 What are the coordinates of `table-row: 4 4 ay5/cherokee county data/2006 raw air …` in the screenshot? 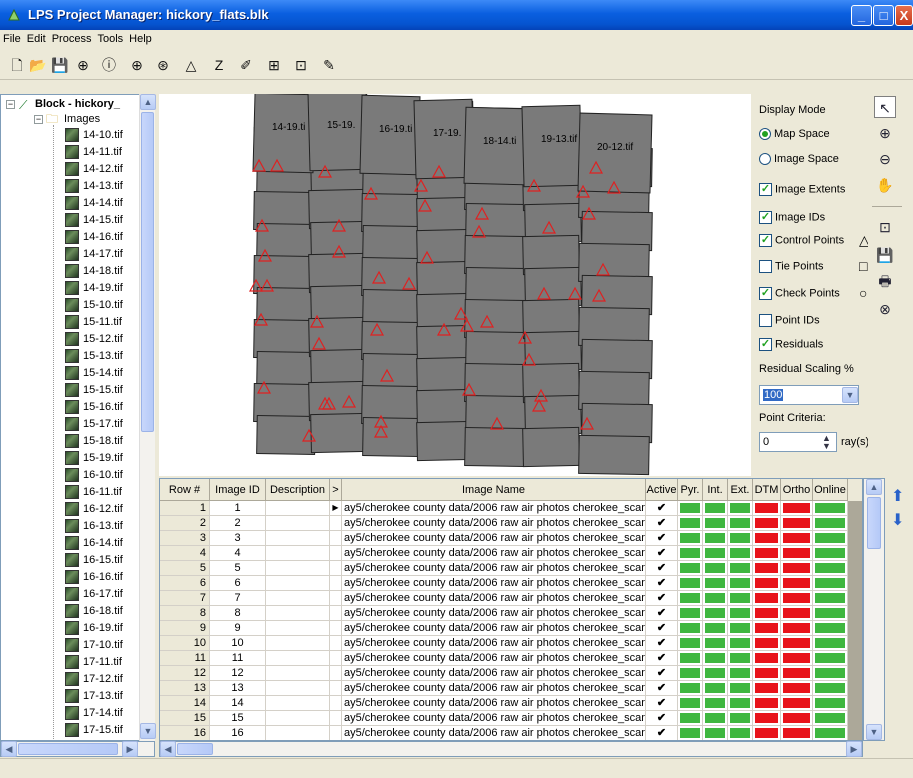 It's located at (511, 553).